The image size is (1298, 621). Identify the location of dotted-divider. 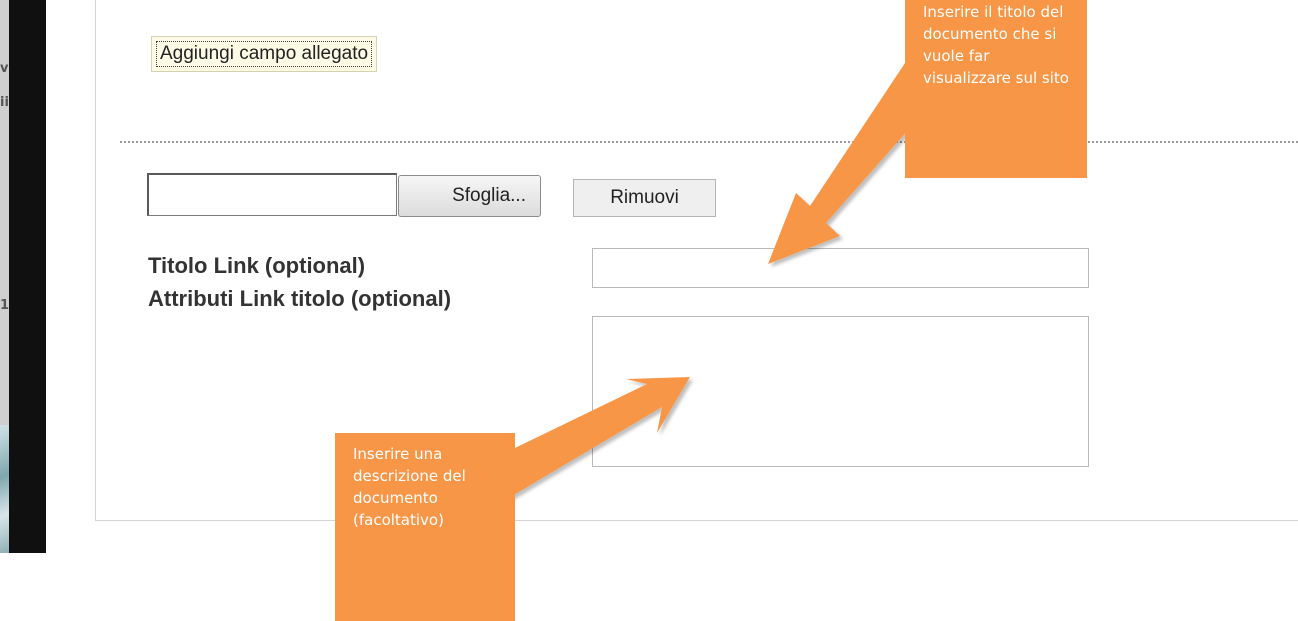
(709, 142).